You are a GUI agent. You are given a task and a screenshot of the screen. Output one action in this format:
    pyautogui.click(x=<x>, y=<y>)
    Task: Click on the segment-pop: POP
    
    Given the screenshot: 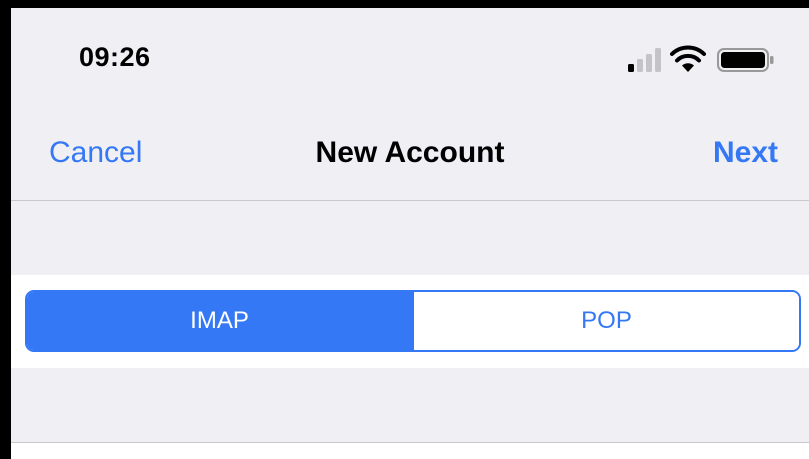 What is the action you would take?
    pyautogui.click(x=605, y=321)
    